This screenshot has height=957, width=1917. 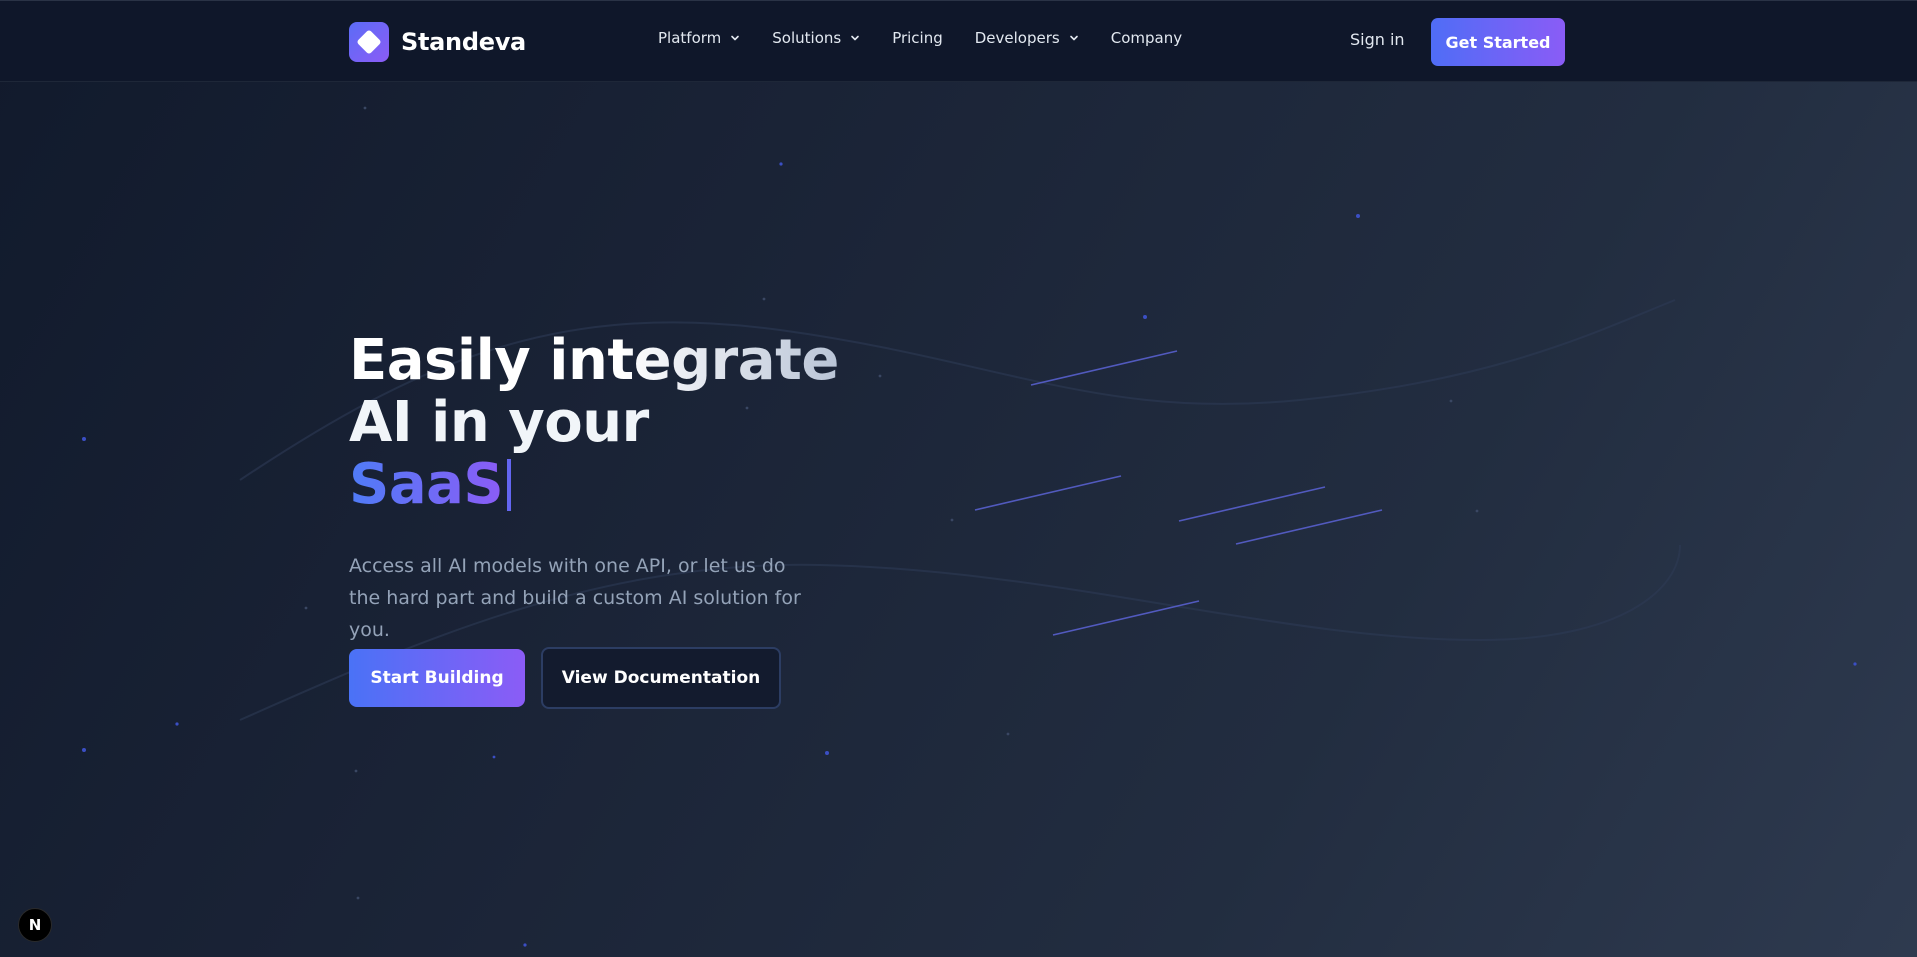 I want to click on diamond-icon, so click(x=369, y=42).